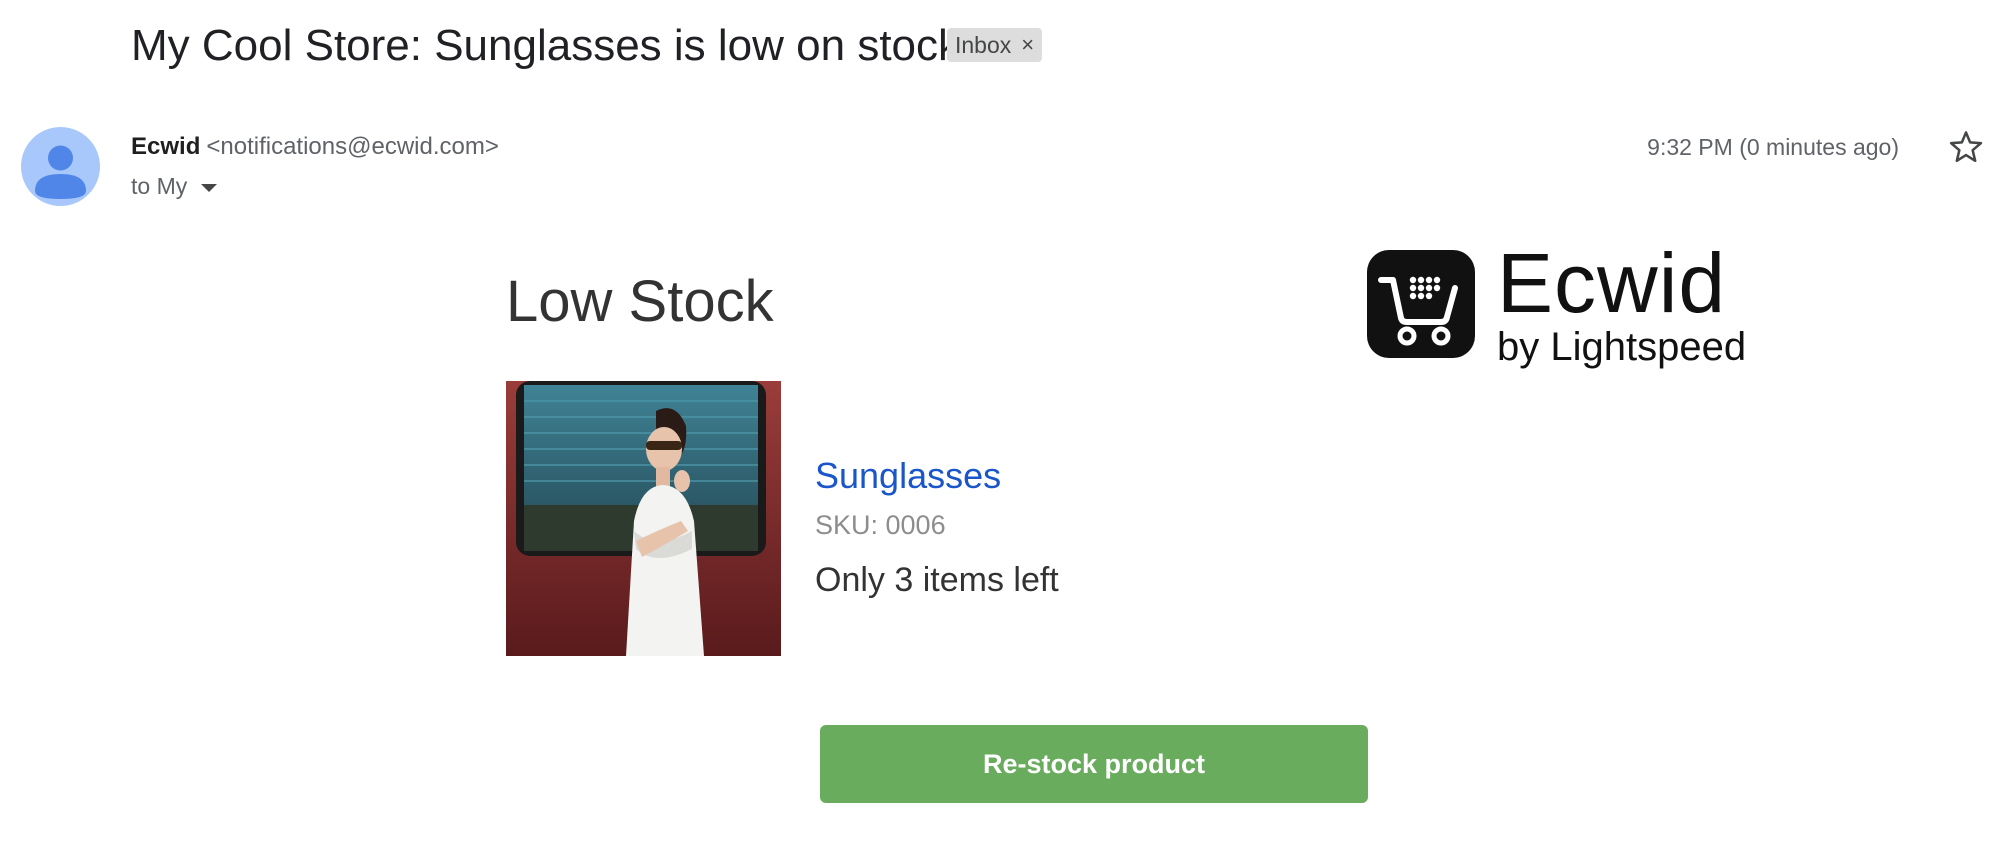  Describe the element at coordinates (1094, 764) in the screenshot. I see `restock-button: Re-stock product` at that location.